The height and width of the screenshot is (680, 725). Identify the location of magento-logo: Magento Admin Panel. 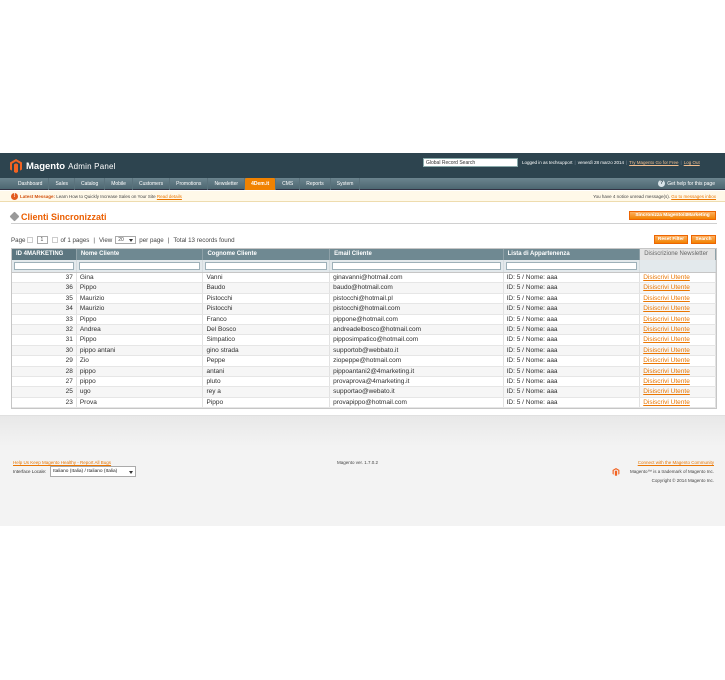
(63, 166).